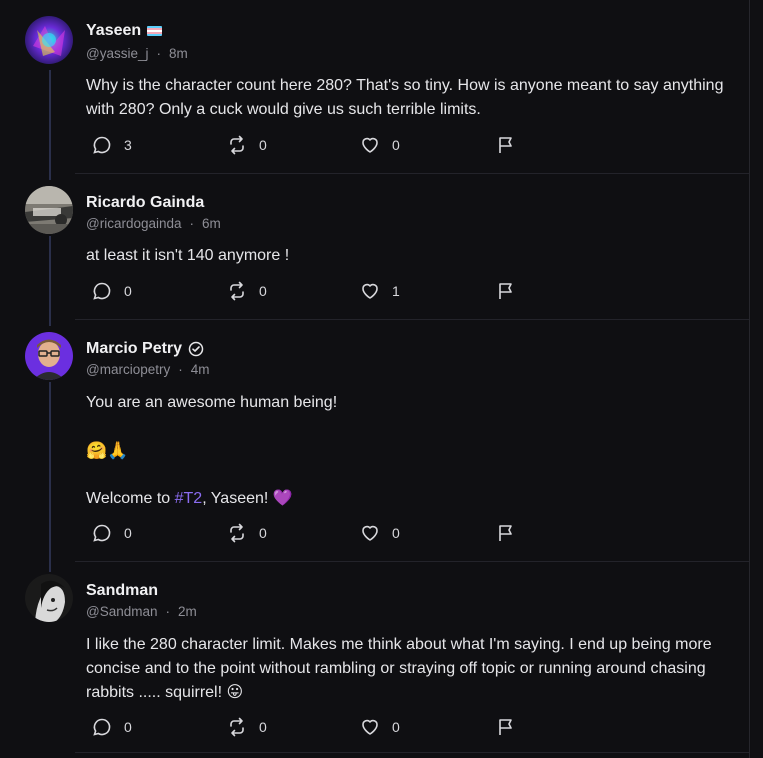  Describe the element at coordinates (145, 349) in the screenshot. I see `author-name: Marcio Petry` at that location.